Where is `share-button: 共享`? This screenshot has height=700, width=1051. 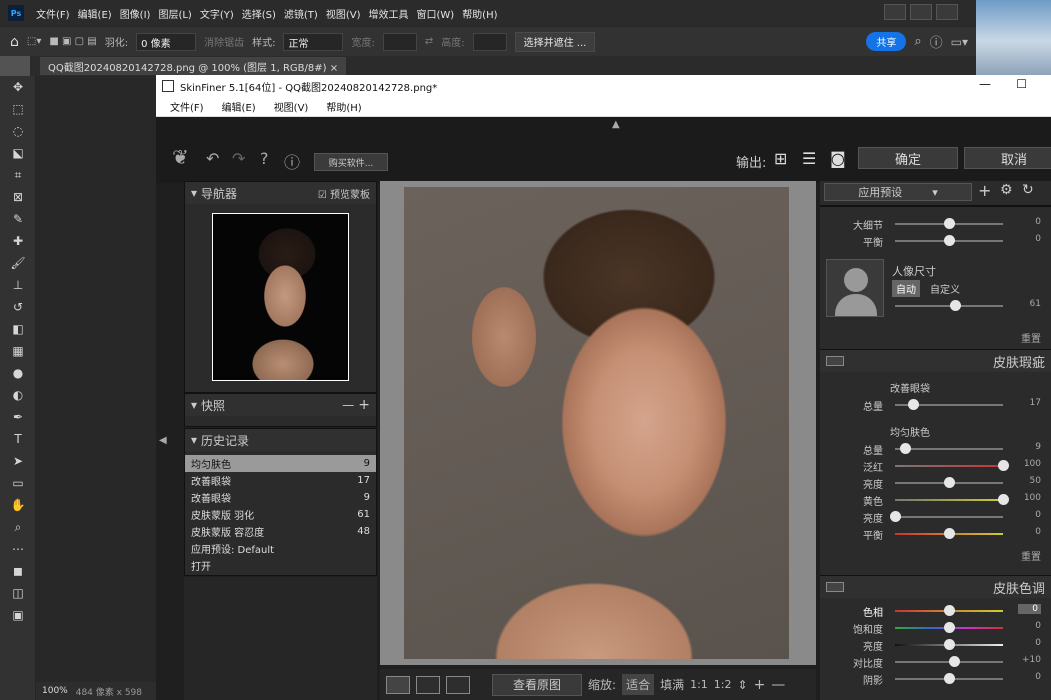
share-button: 共享 is located at coordinates (886, 41).